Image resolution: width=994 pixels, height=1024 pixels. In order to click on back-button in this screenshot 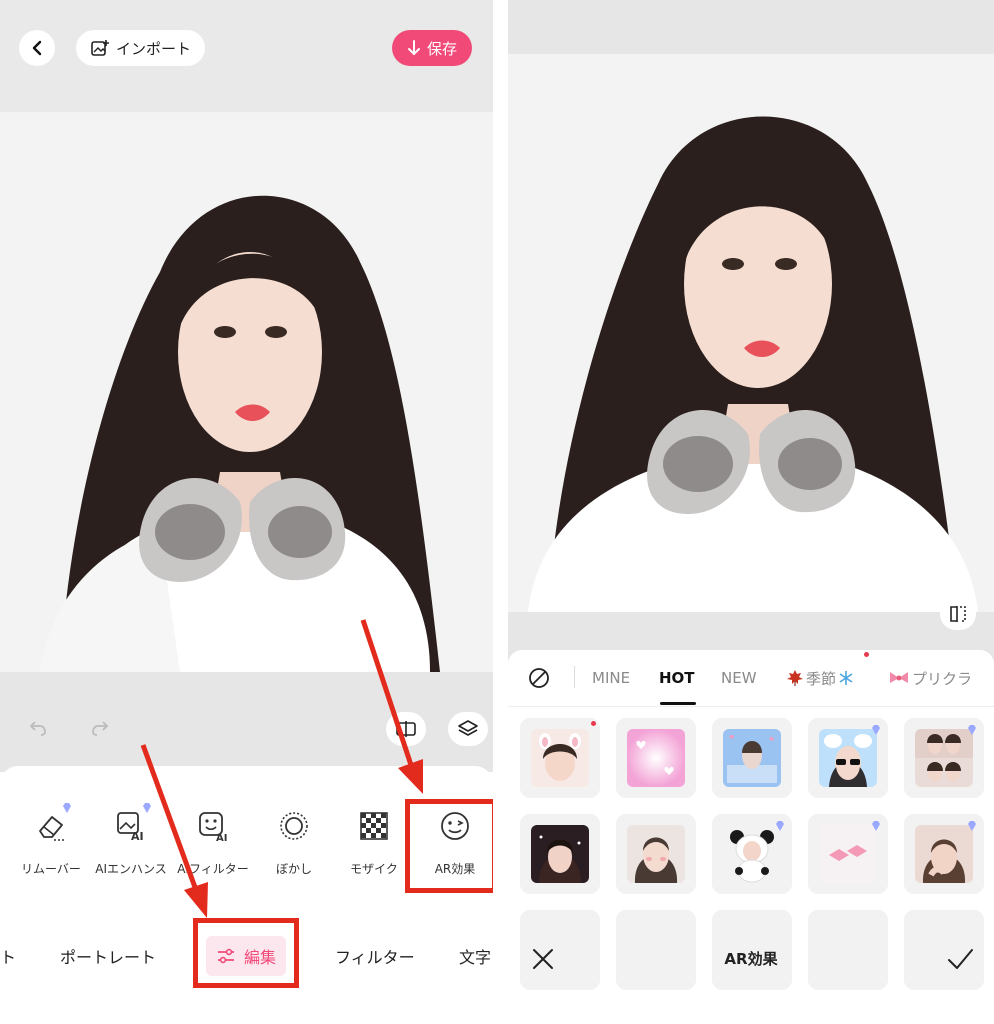, I will do `click(37, 48)`.